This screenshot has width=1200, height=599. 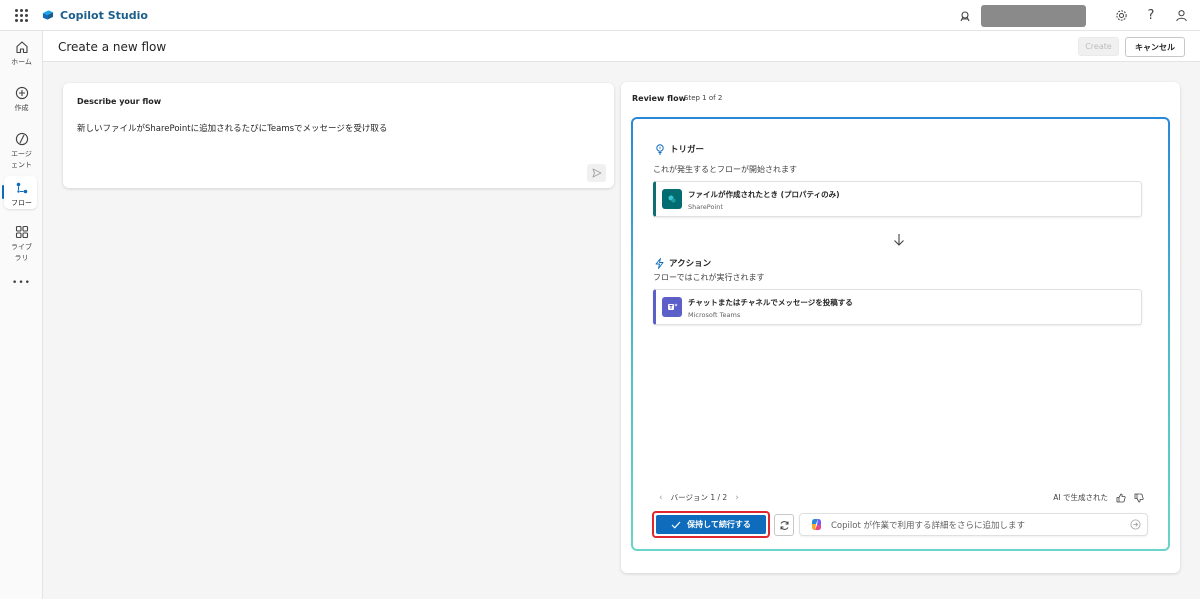 I want to click on settings-icon, so click(x=1121, y=15).